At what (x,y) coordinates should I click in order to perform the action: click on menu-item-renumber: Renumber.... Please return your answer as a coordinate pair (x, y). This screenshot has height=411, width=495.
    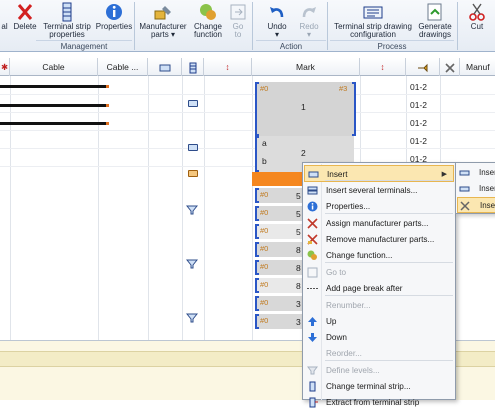
    Looking at the image, I should click on (379, 305).